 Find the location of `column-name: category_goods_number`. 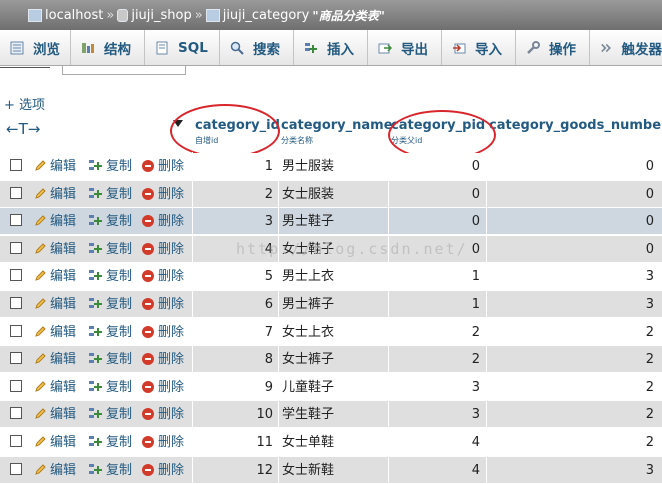

column-name: category_goods_number is located at coordinates (575, 125).